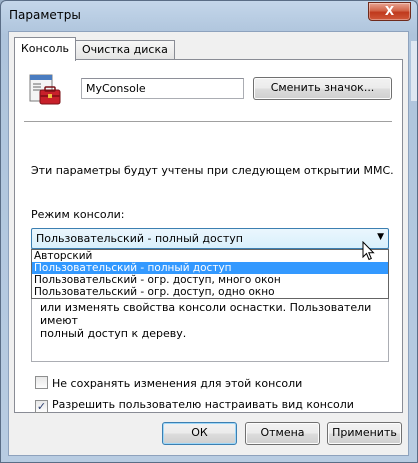 The width and height of the screenshot is (418, 463). I want to click on title-bar: Параметры X, so click(209, 16).